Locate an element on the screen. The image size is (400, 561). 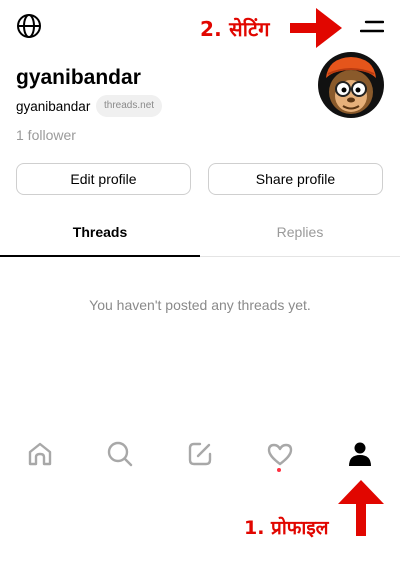
profile-username: gyanibandar is located at coordinates (78, 77).